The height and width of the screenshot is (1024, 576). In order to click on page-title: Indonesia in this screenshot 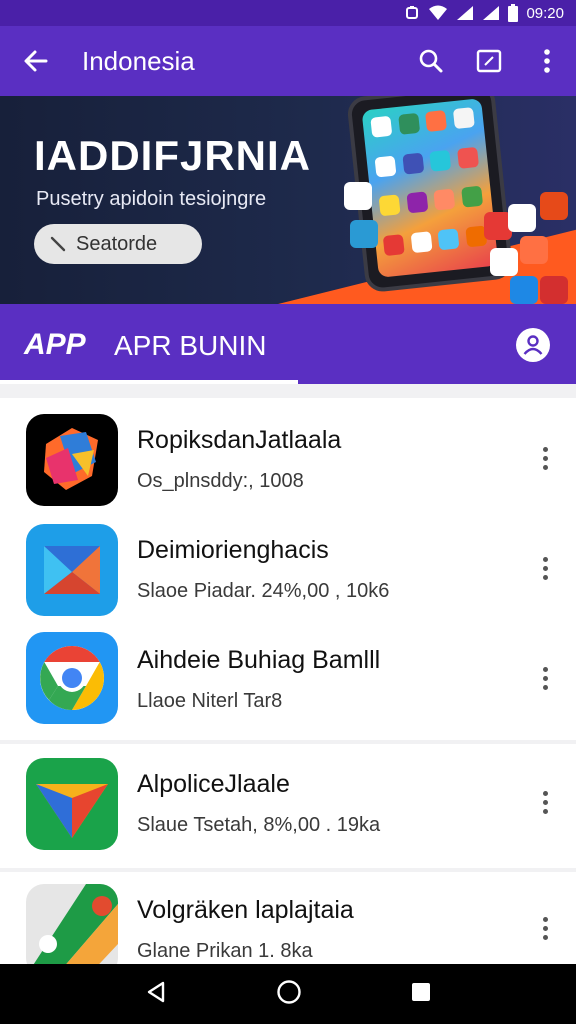, I will do `click(138, 60)`.